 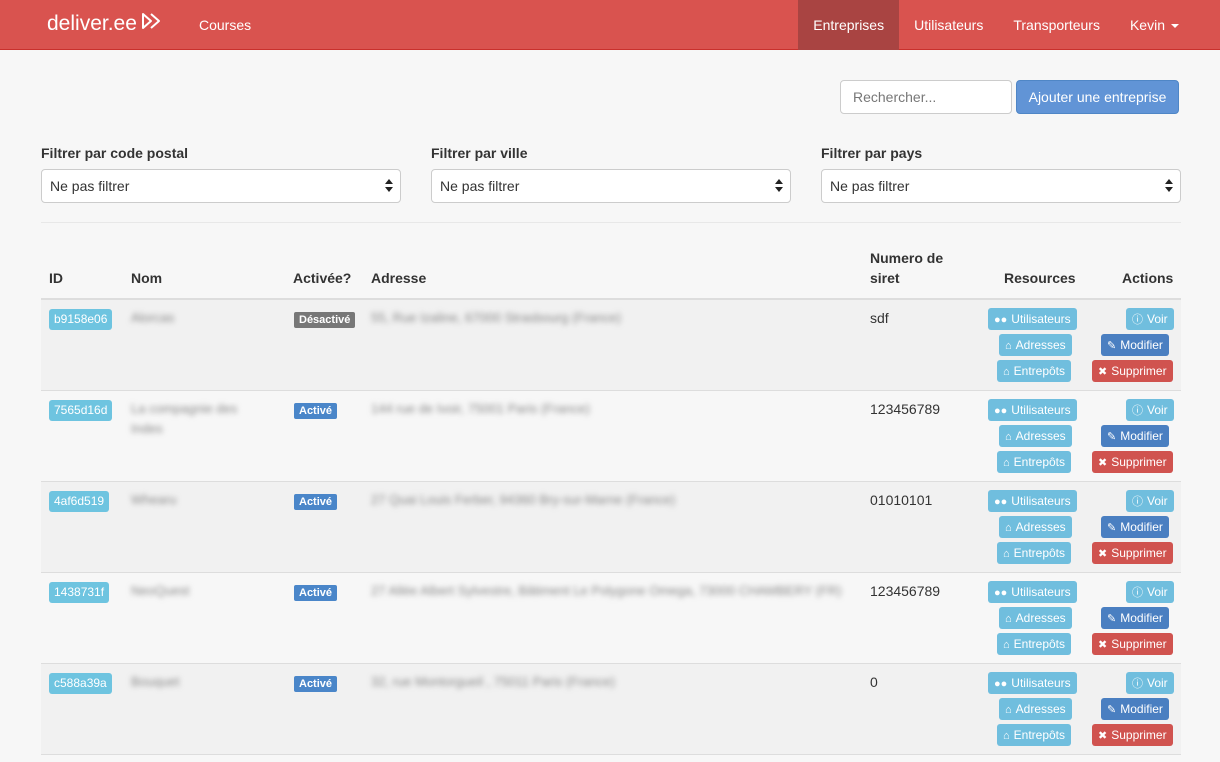 I want to click on info-icon: ⓘ, so click(x=1137, y=502).